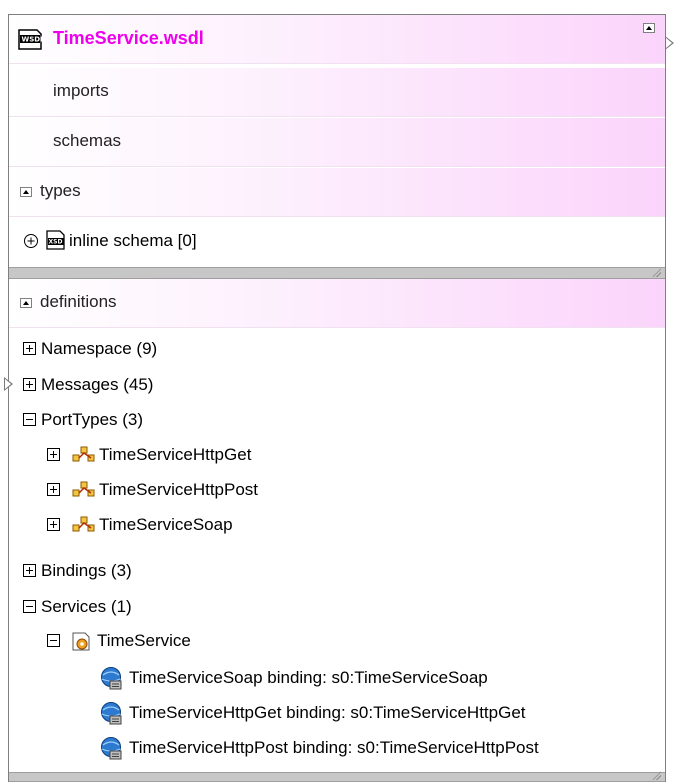  I want to click on wsdl-file-title: TimeService.wsdl, so click(128, 38).